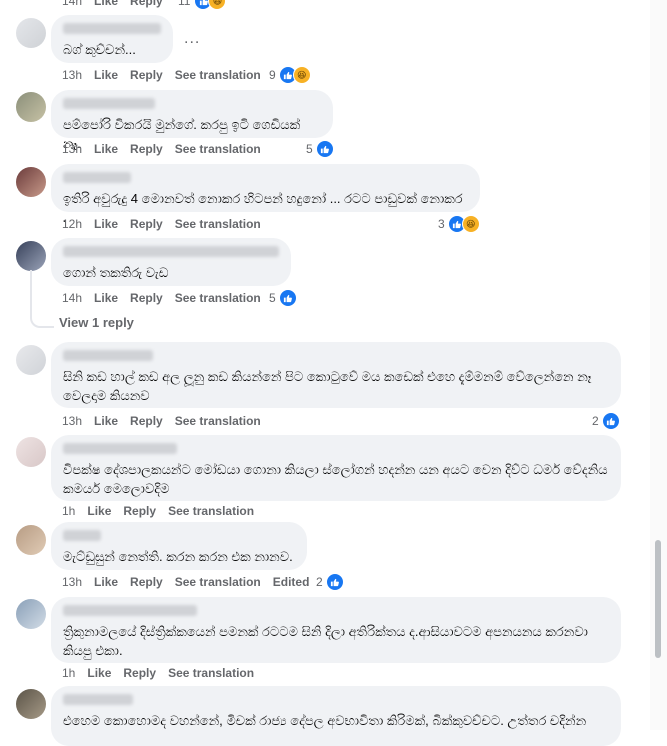 Image resolution: width=667 pixels, height=746 pixels. I want to click on reaction-count: 11, so click(184, 4).